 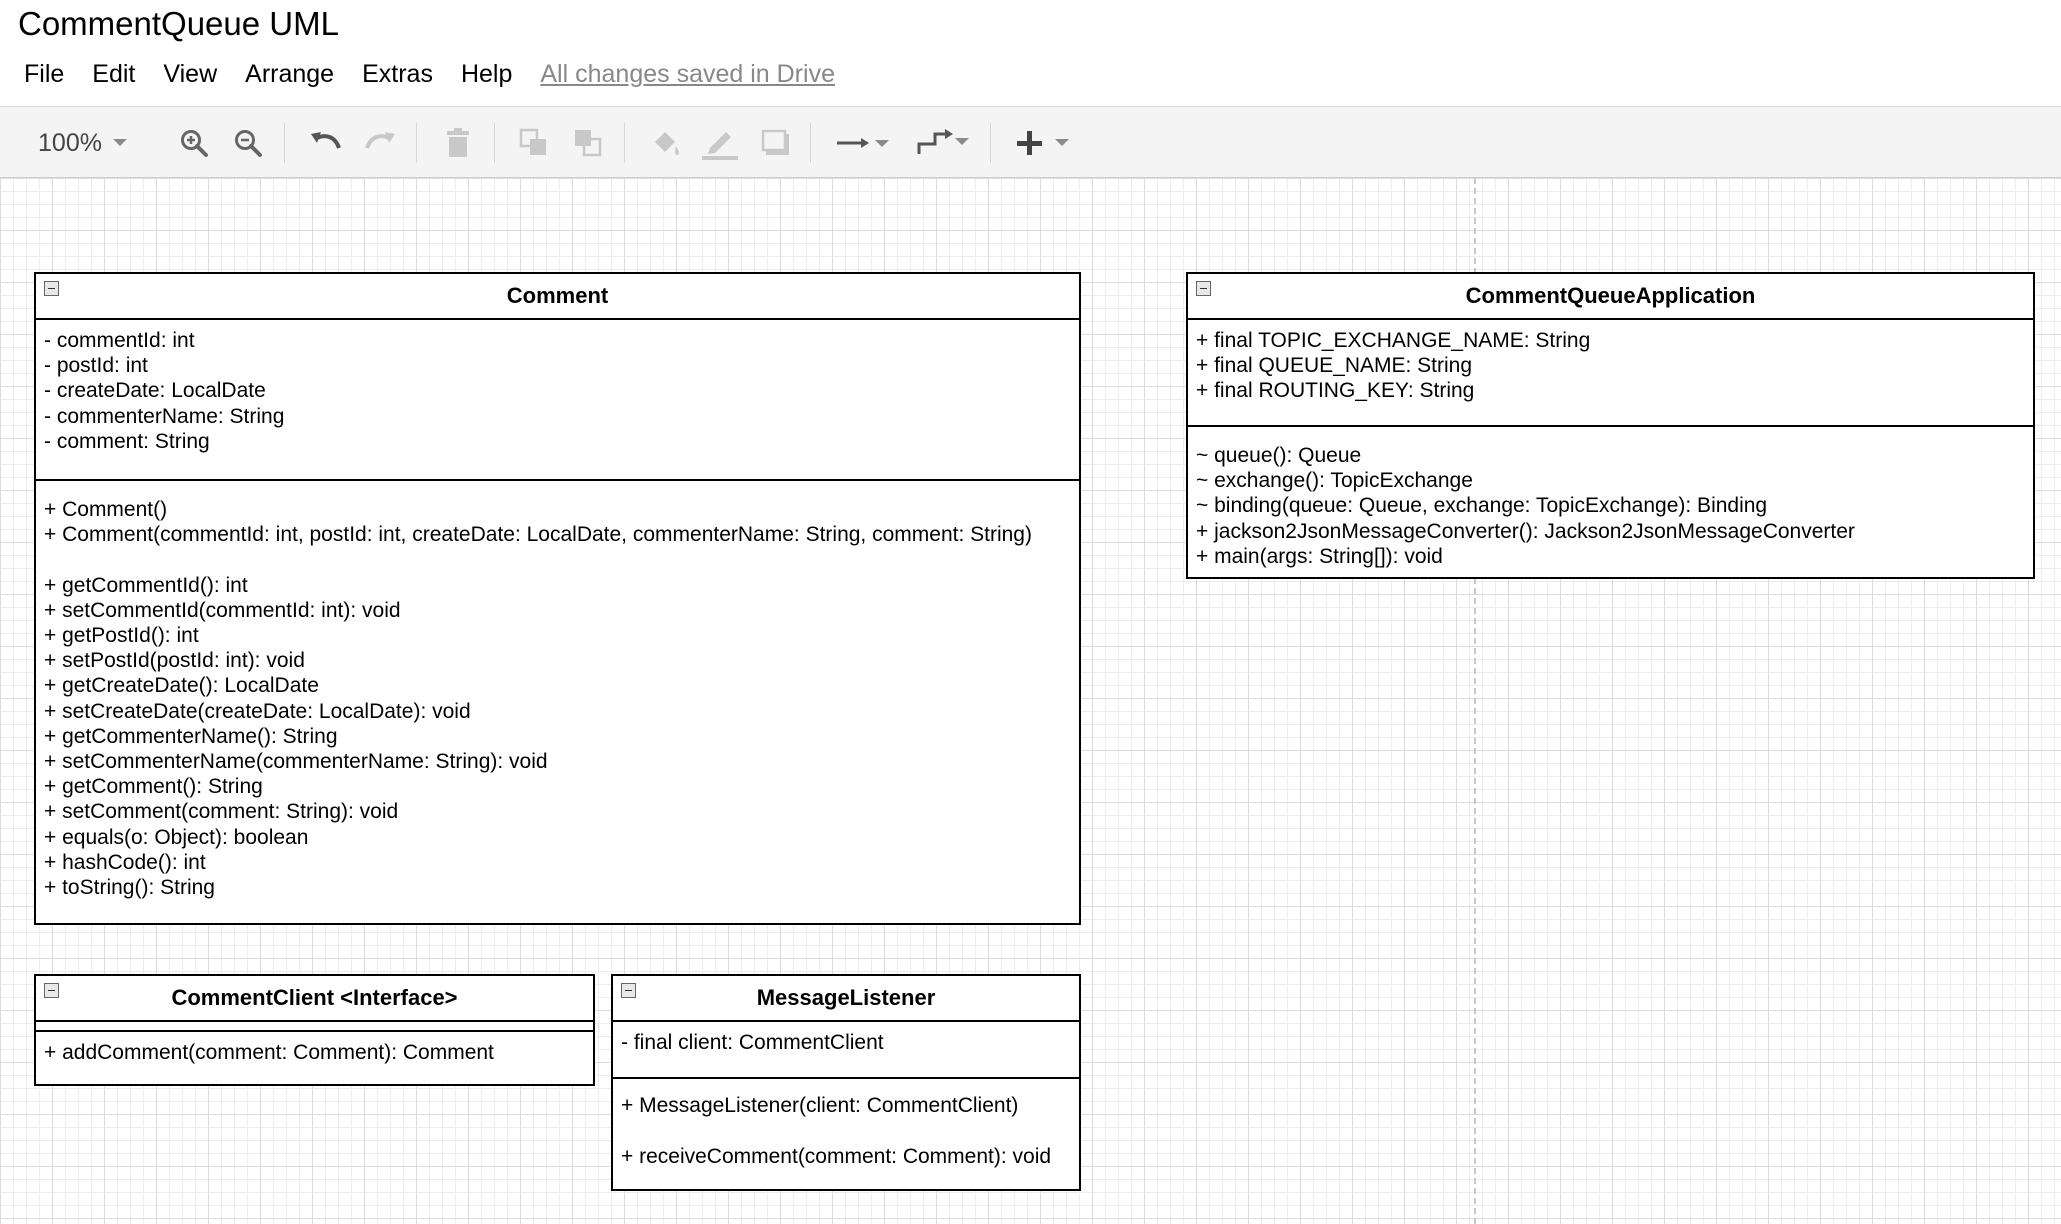 I want to click on zoom-out-icon, so click(x=248, y=143).